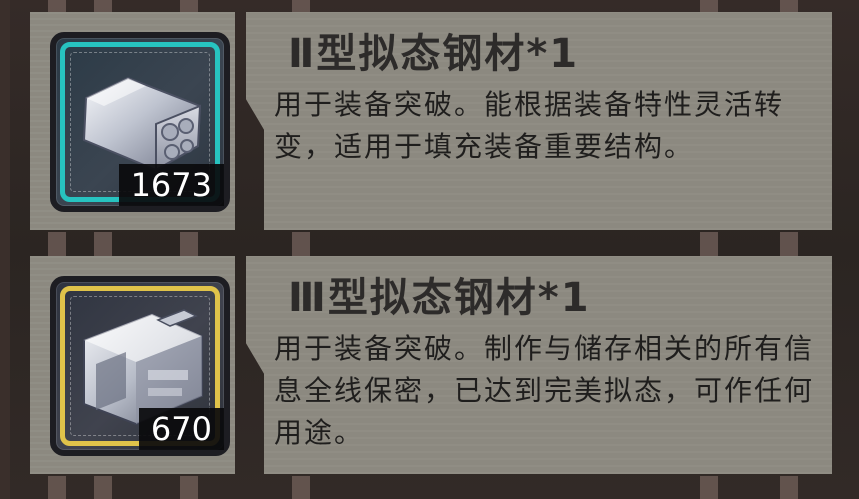 The width and height of the screenshot is (859, 499). What do you see at coordinates (181, 429) in the screenshot?
I see `item-count: 670` at bounding box center [181, 429].